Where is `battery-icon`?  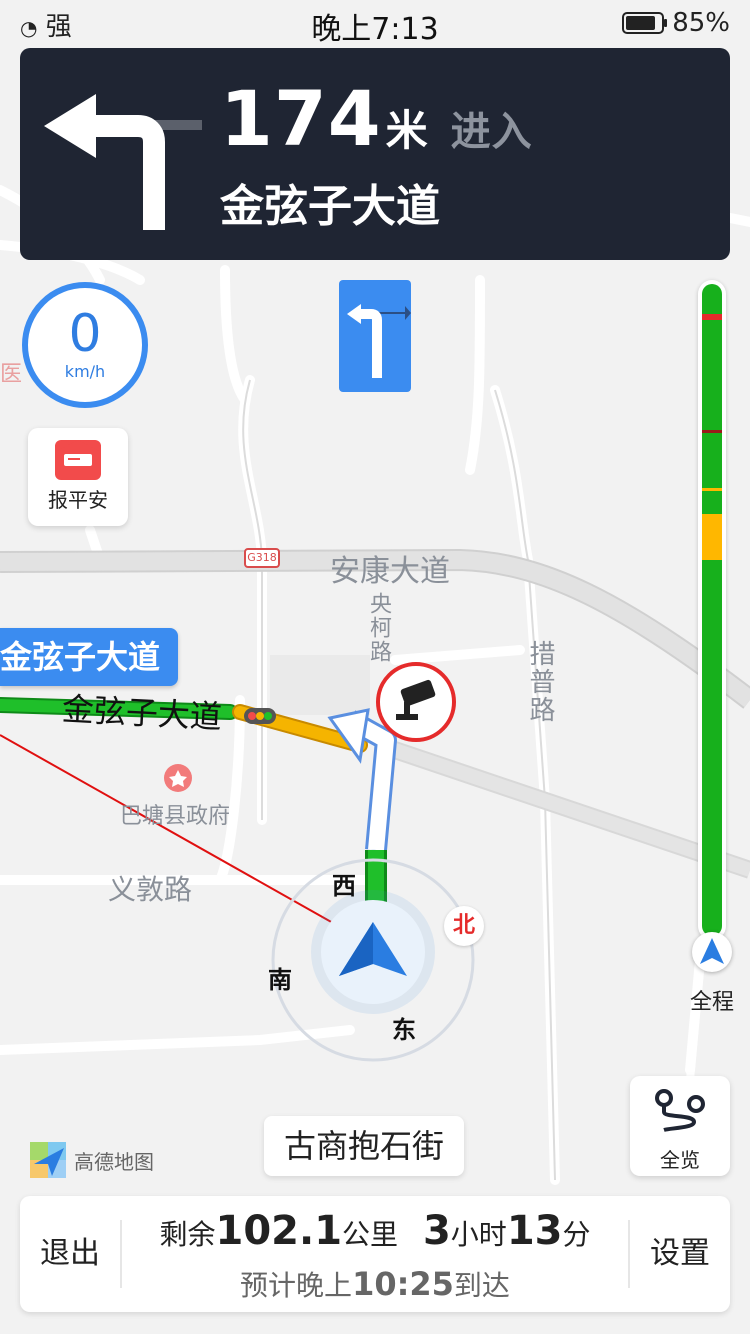 battery-icon is located at coordinates (645, 23).